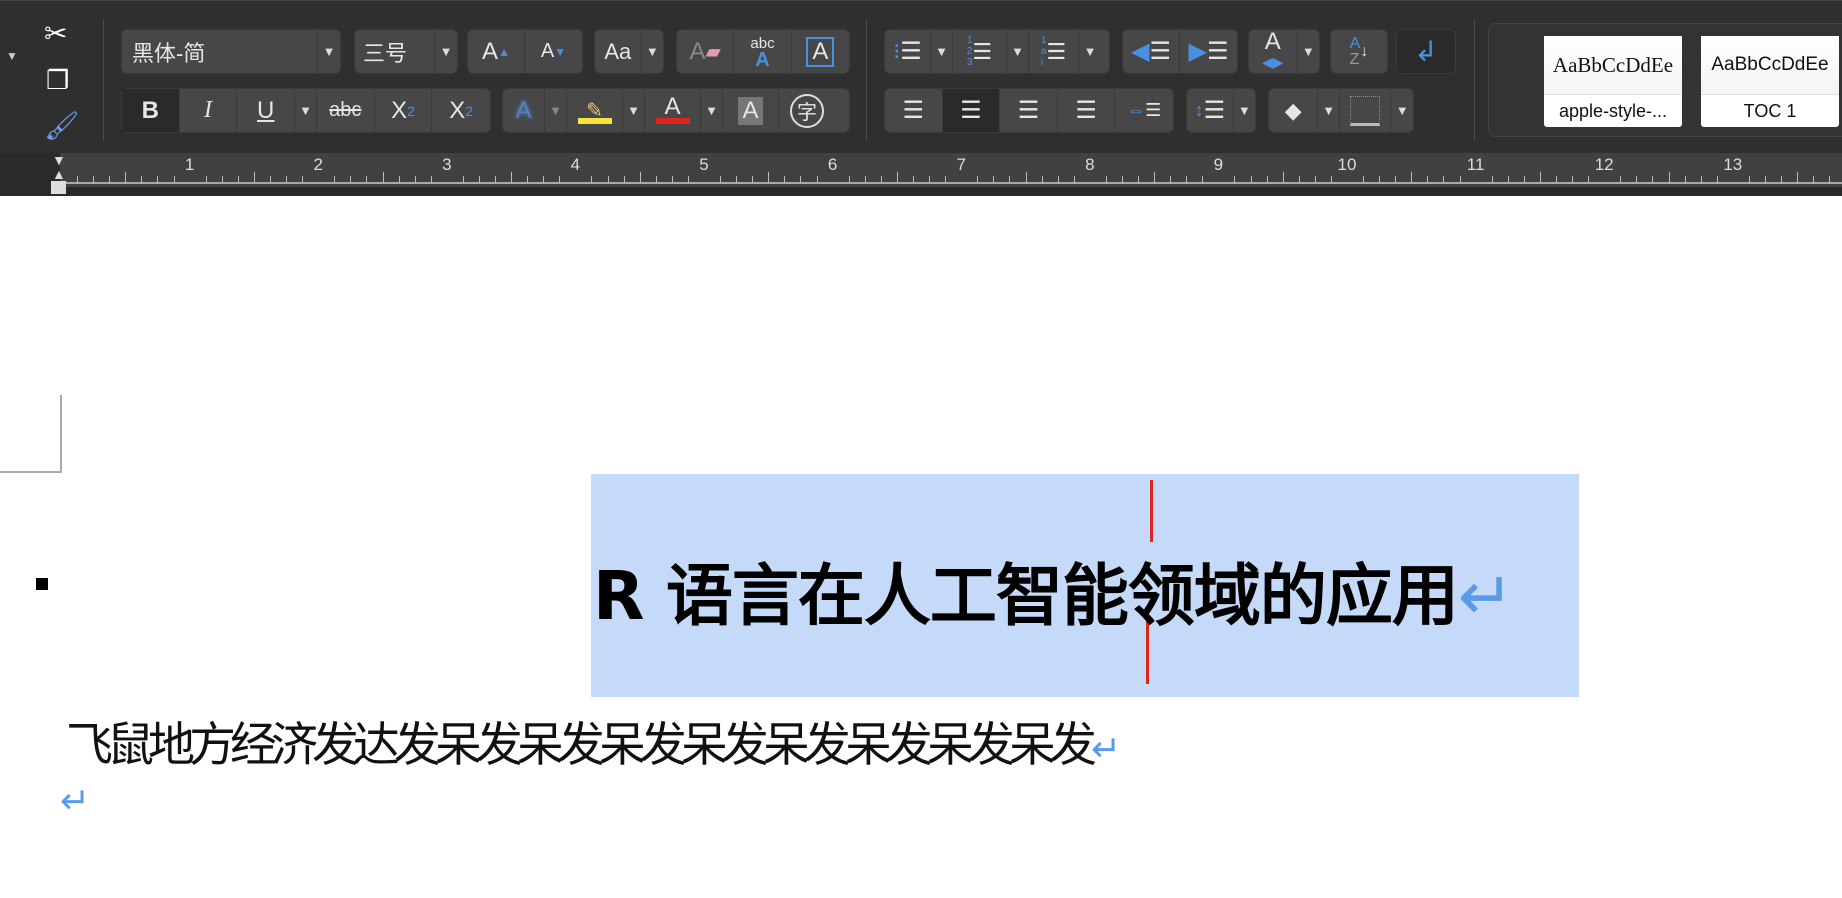  What do you see at coordinates (1294, 110) in the screenshot?
I see `shading-button: ◆` at bounding box center [1294, 110].